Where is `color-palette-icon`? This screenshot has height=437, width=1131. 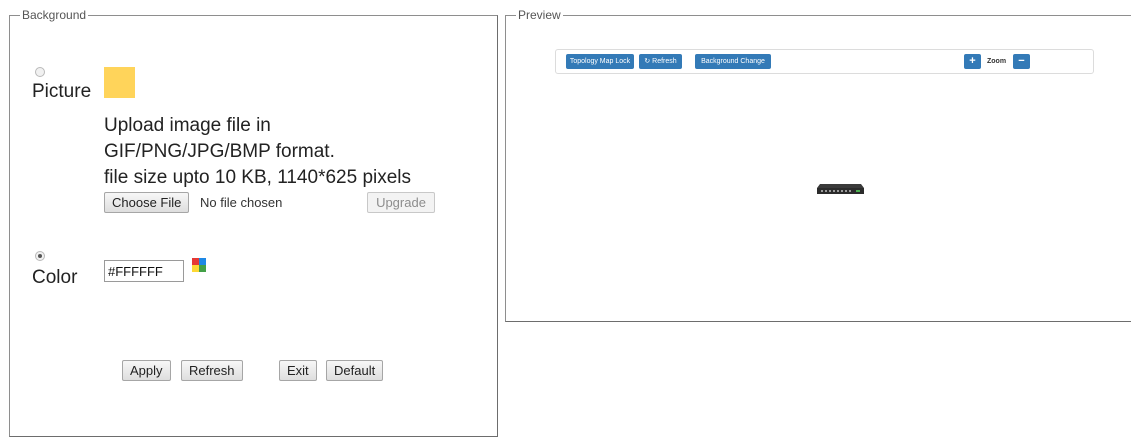 color-palette-icon is located at coordinates (199, 265).